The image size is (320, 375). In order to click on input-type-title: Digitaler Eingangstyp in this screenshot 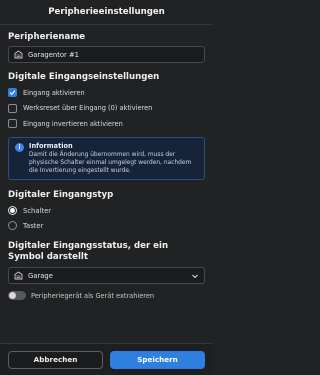, I will do `click(61, 195)`.